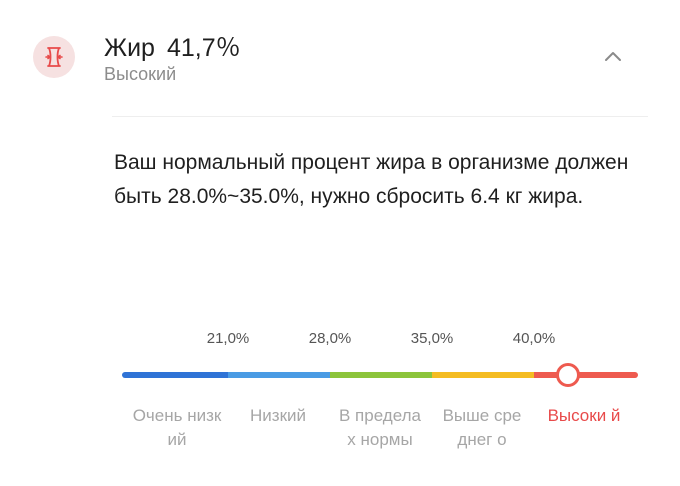  Describe the element at coordinates (381, 375) in the screenshot. I see `scale-segment-normal` at that location.